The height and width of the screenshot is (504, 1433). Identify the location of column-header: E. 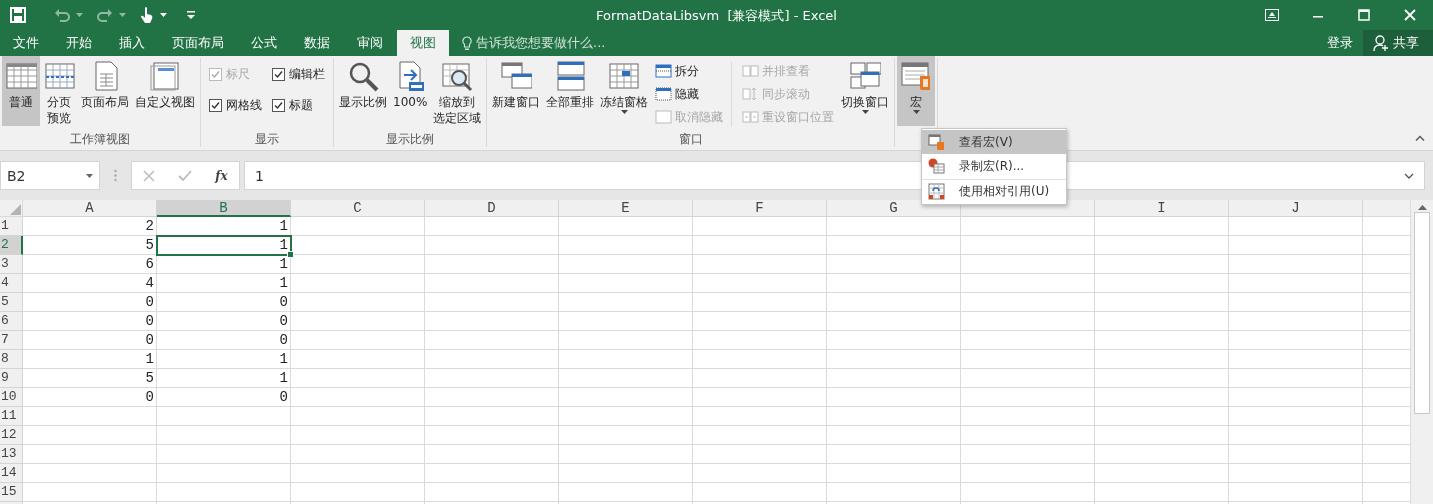
(626, 208).